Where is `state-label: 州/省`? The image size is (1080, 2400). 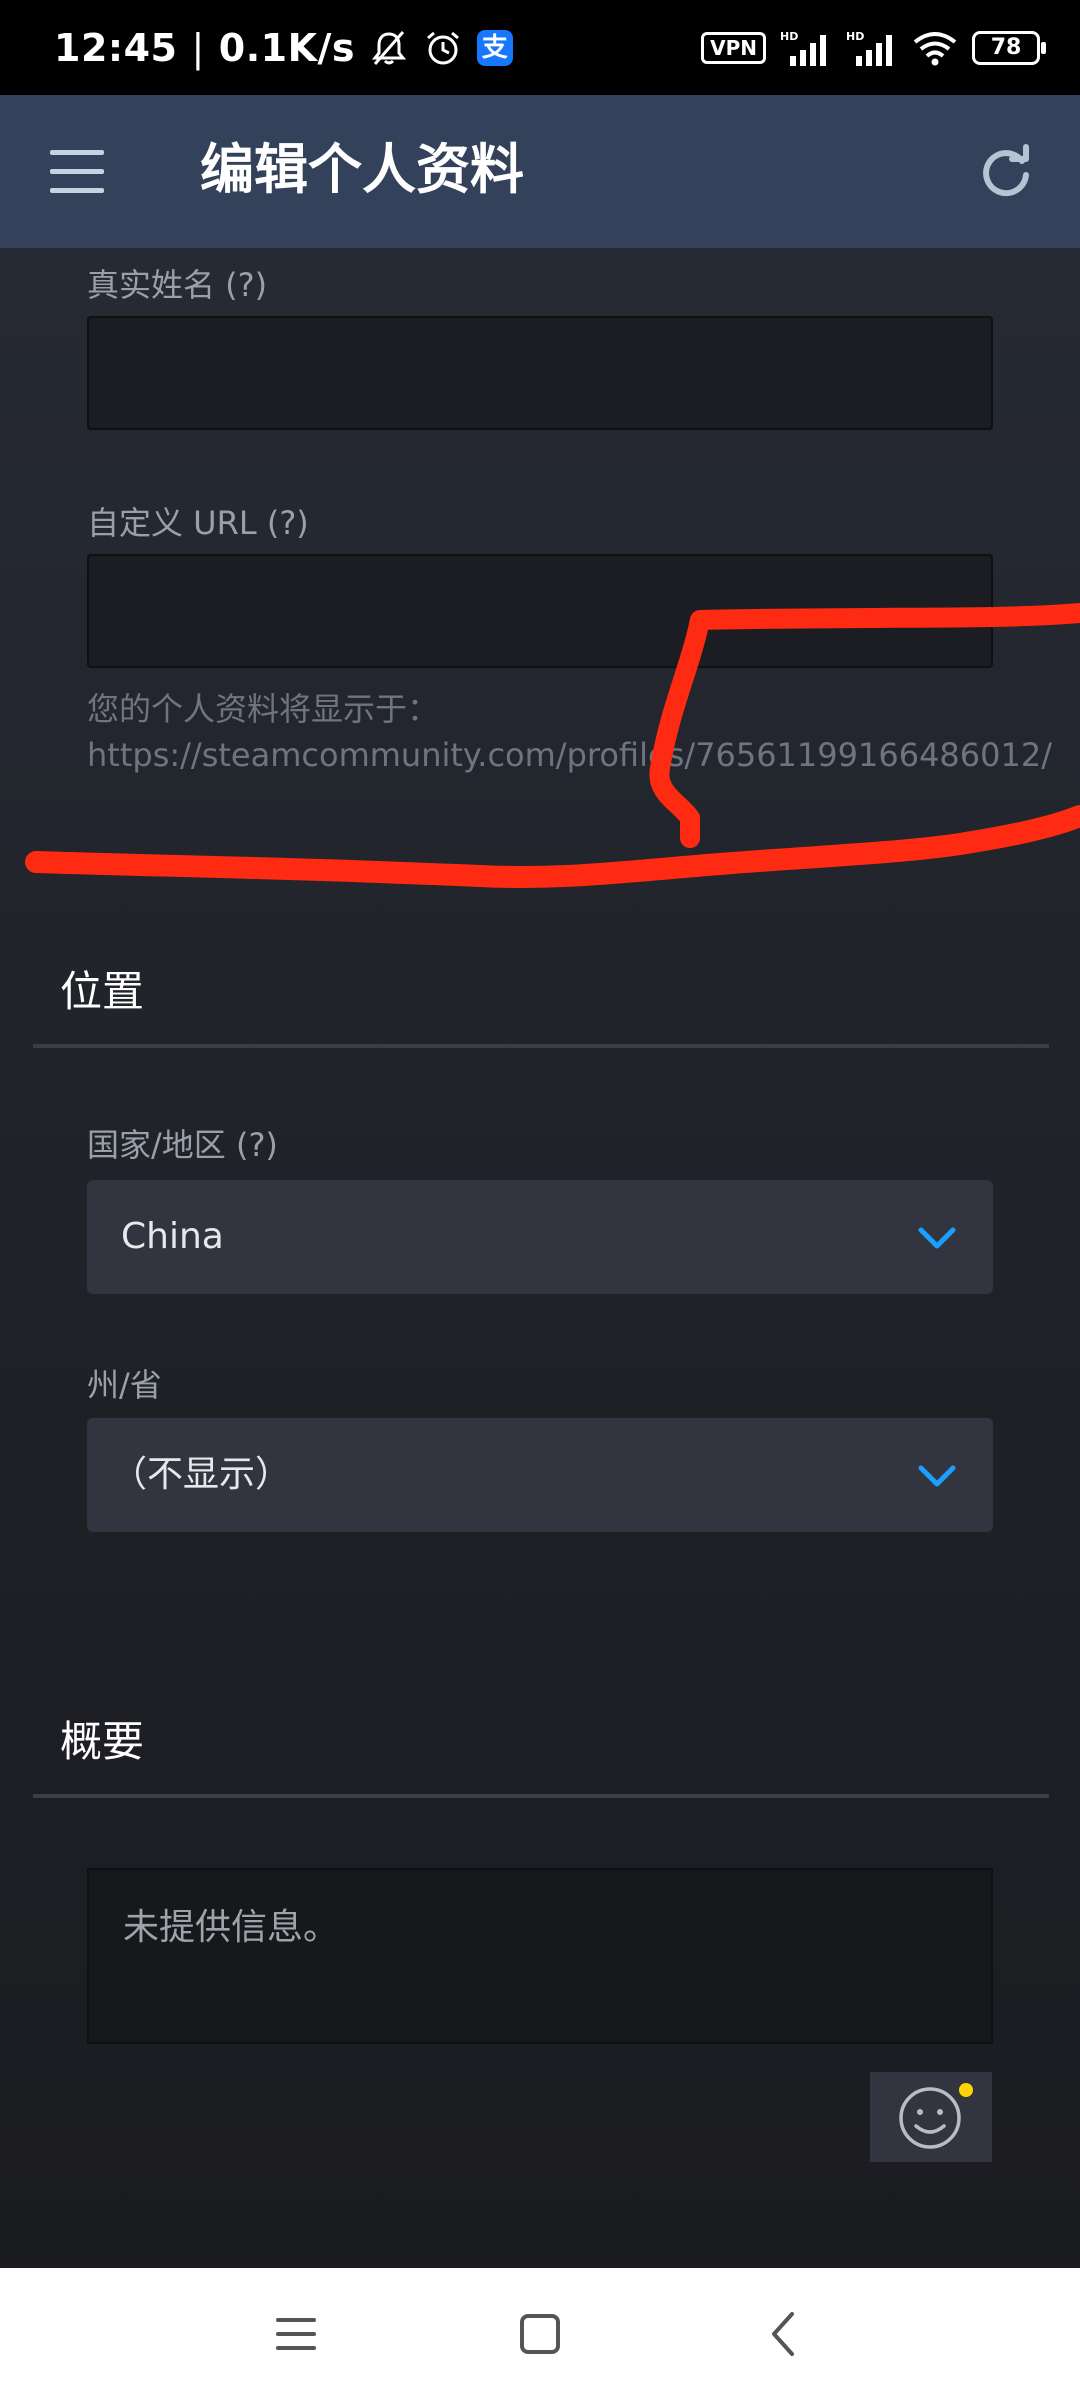
state-label: 州/省 is located at coordinates (124, 1385).